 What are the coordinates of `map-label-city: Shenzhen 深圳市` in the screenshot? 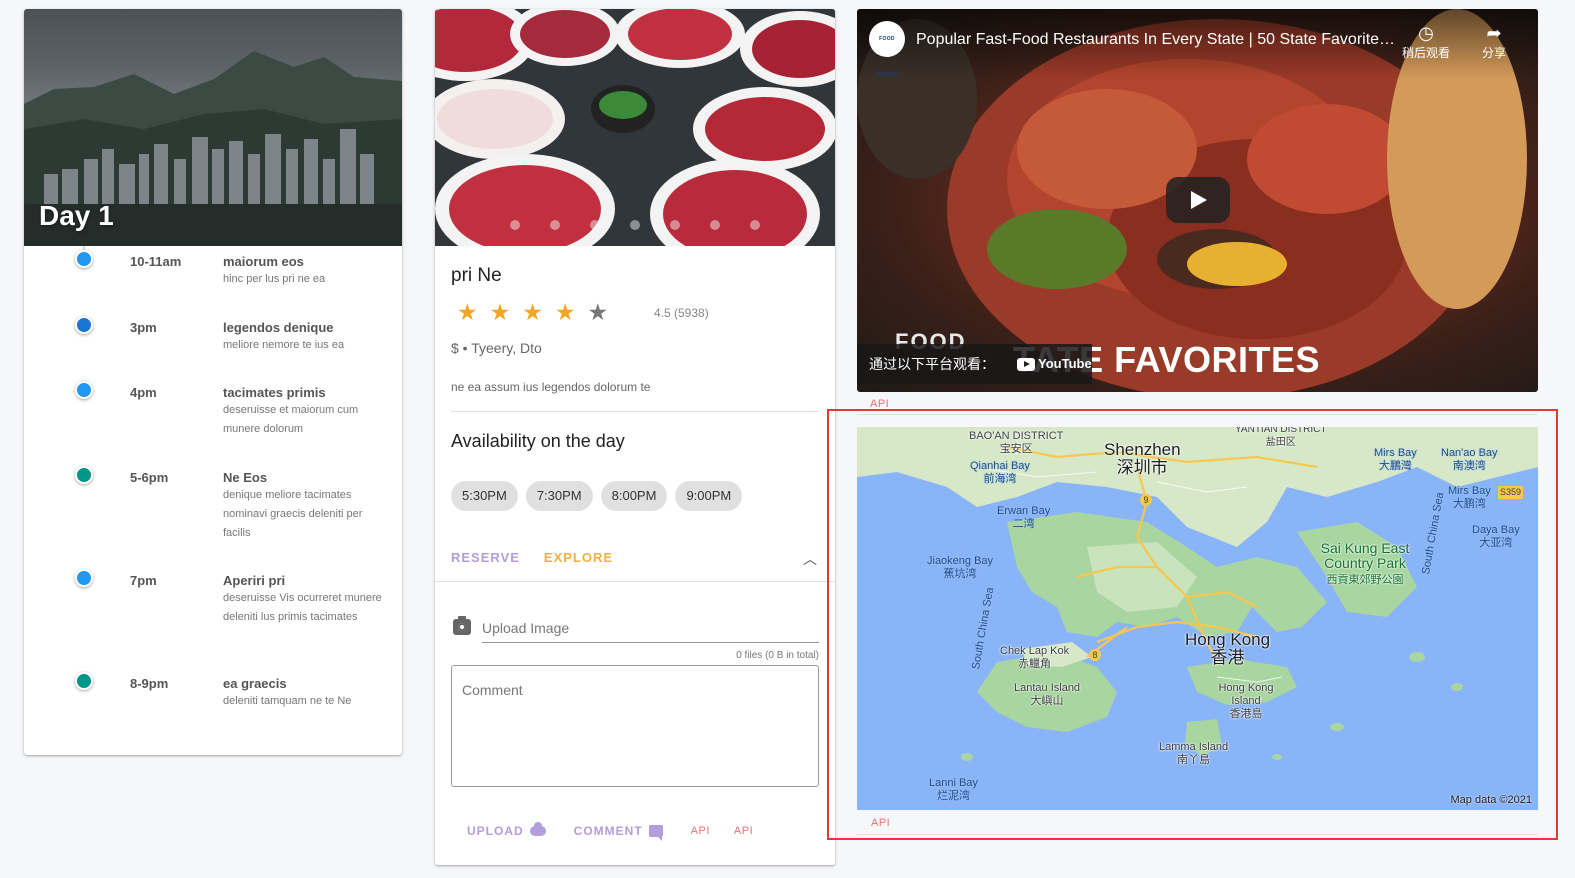 It's located at (1142, 458).